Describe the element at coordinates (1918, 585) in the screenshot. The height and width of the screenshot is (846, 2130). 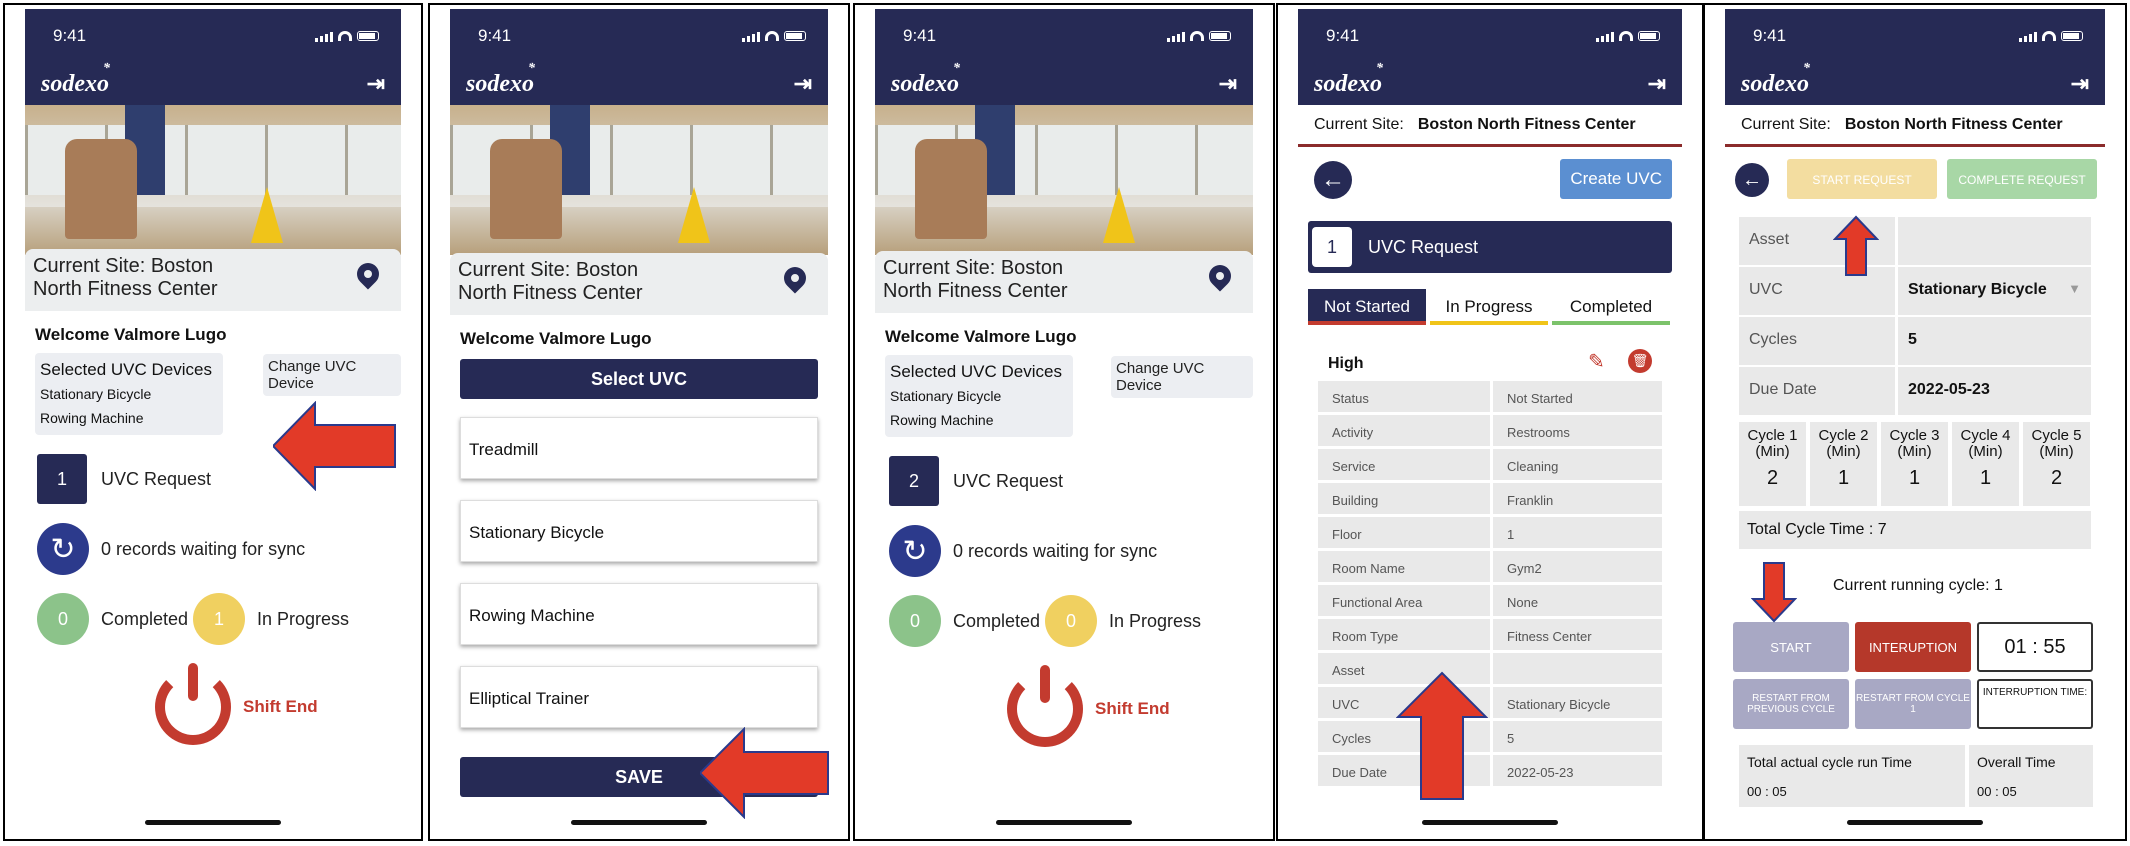
I see `current-running-cycle: Current running cycle: 1` at that location.